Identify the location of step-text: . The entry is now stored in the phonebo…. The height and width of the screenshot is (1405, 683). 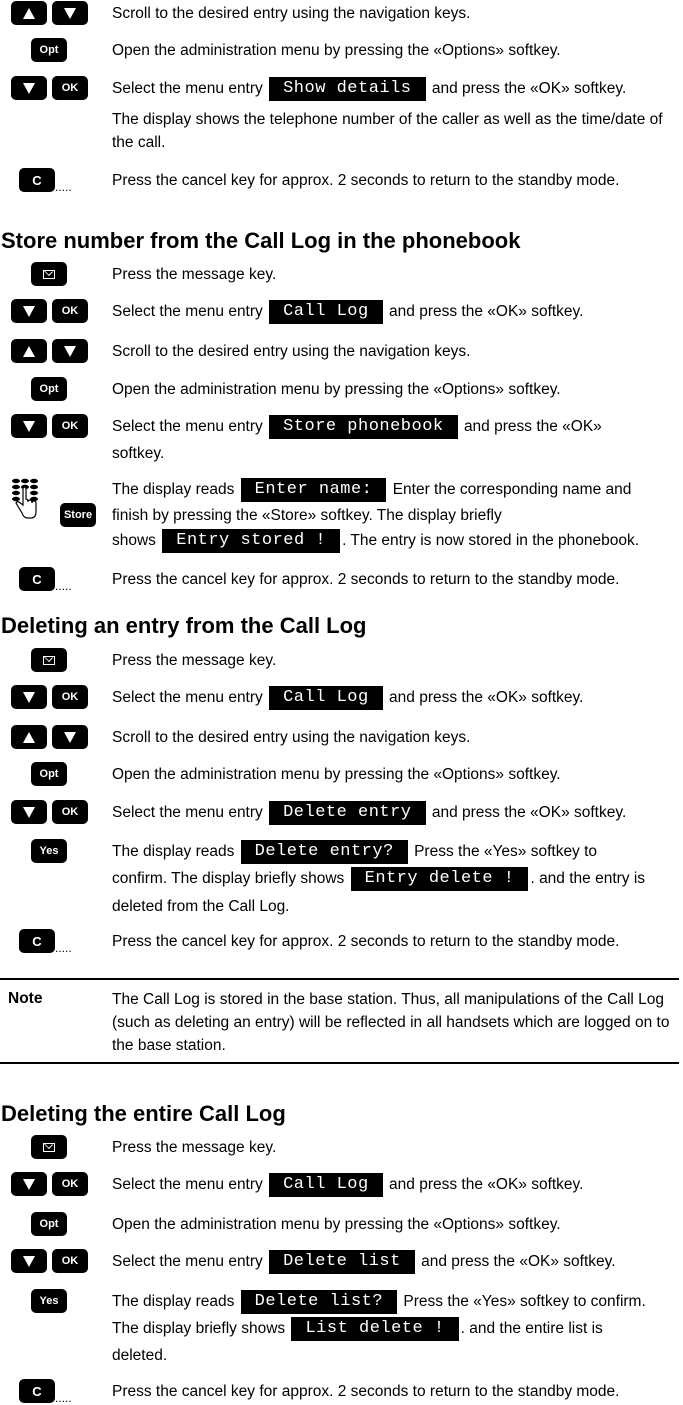
(491, 540).